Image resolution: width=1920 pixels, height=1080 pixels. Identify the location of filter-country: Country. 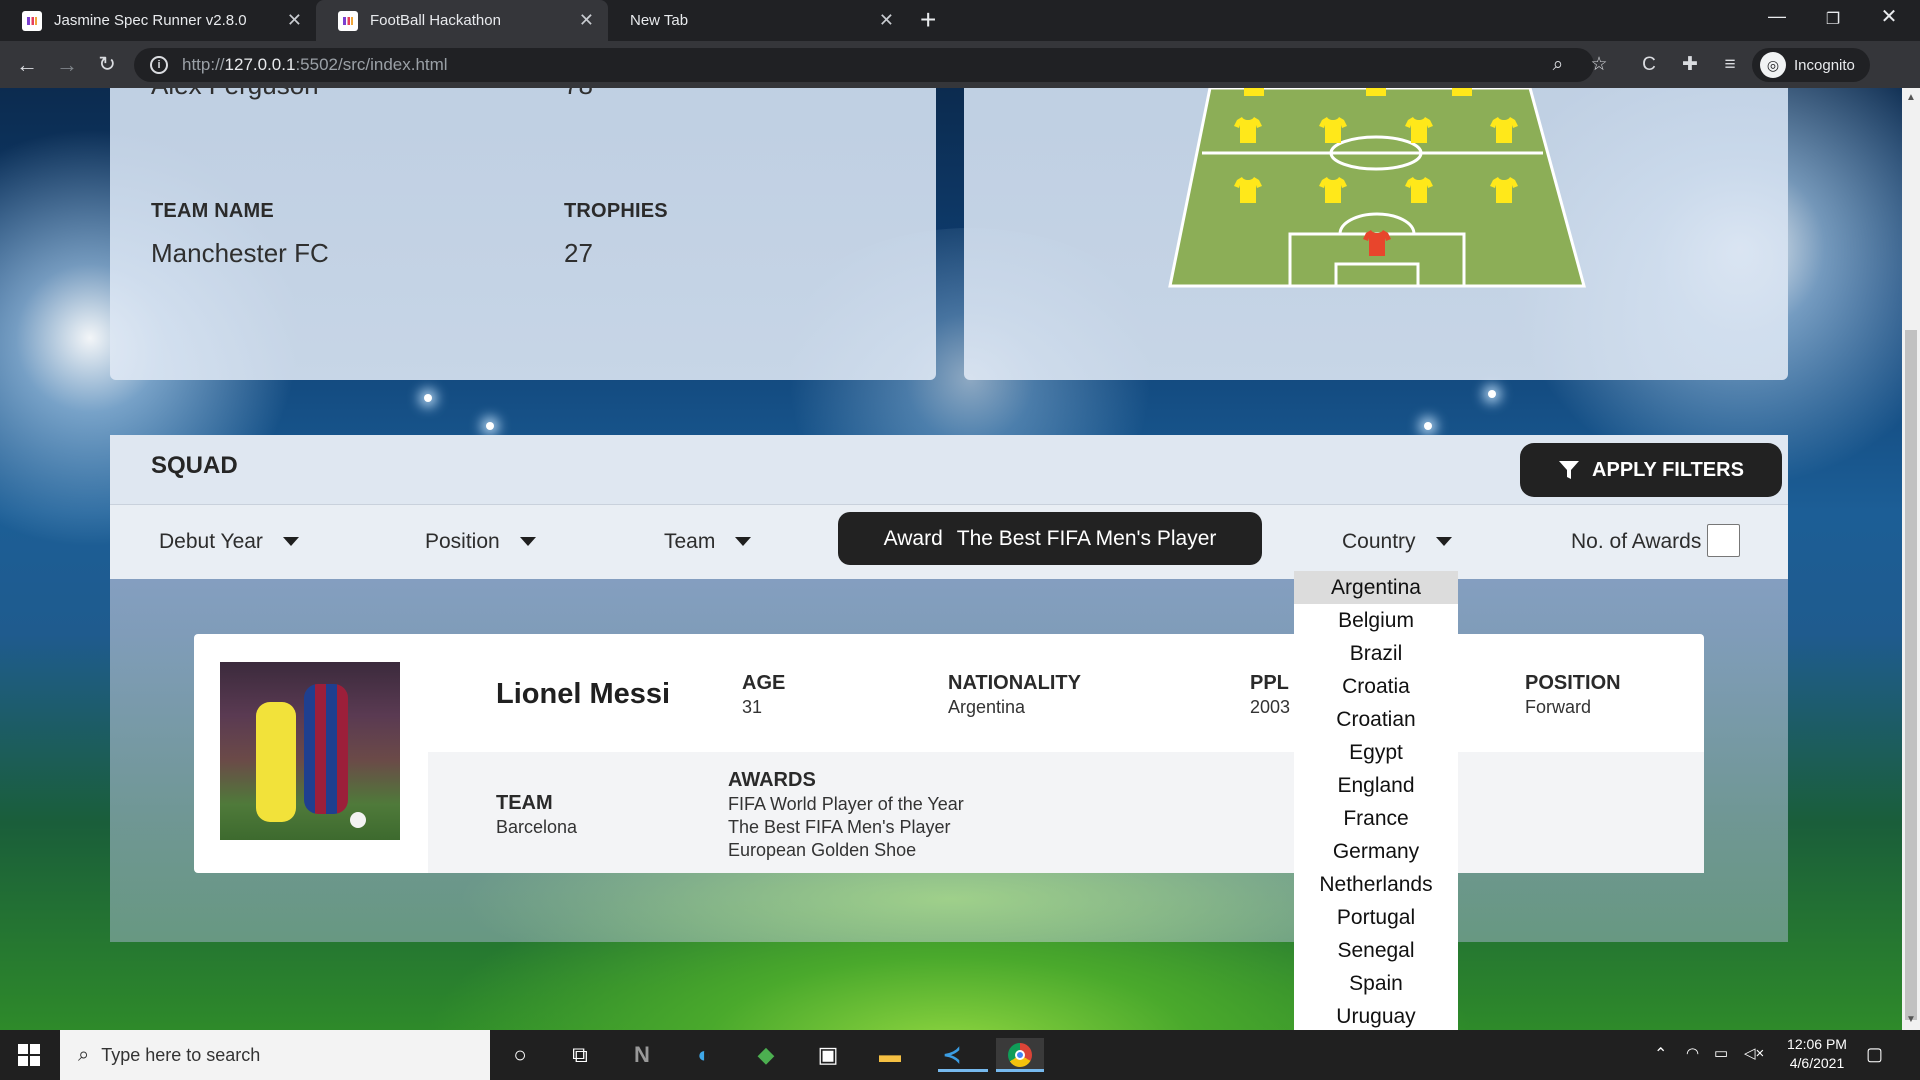
(1397, 541).